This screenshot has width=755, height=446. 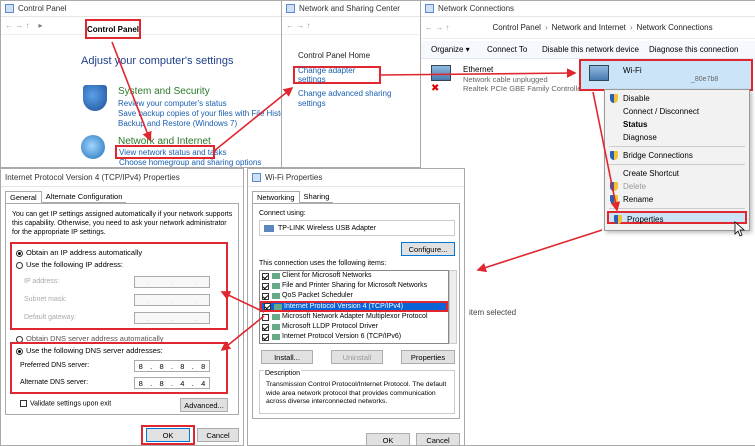 What do you see at coordinates (705, 79) in the screenshot?
I see `wifi-status: _80e7b8` at bounding box center [705, 79].